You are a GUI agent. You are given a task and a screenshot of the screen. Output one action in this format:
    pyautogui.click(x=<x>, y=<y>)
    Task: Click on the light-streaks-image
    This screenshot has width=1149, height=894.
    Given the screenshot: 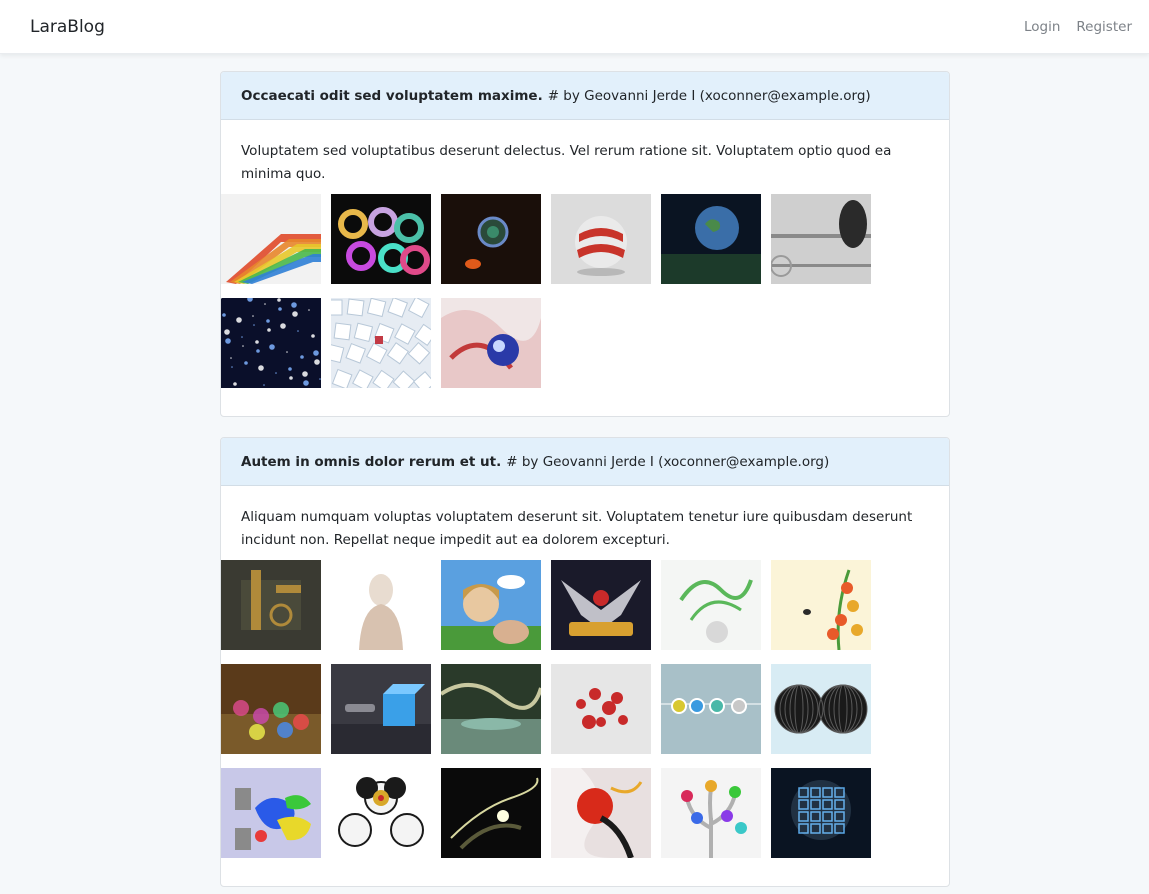 What is the action you would take?
    pyautogui.click(x=491, y=813)
    